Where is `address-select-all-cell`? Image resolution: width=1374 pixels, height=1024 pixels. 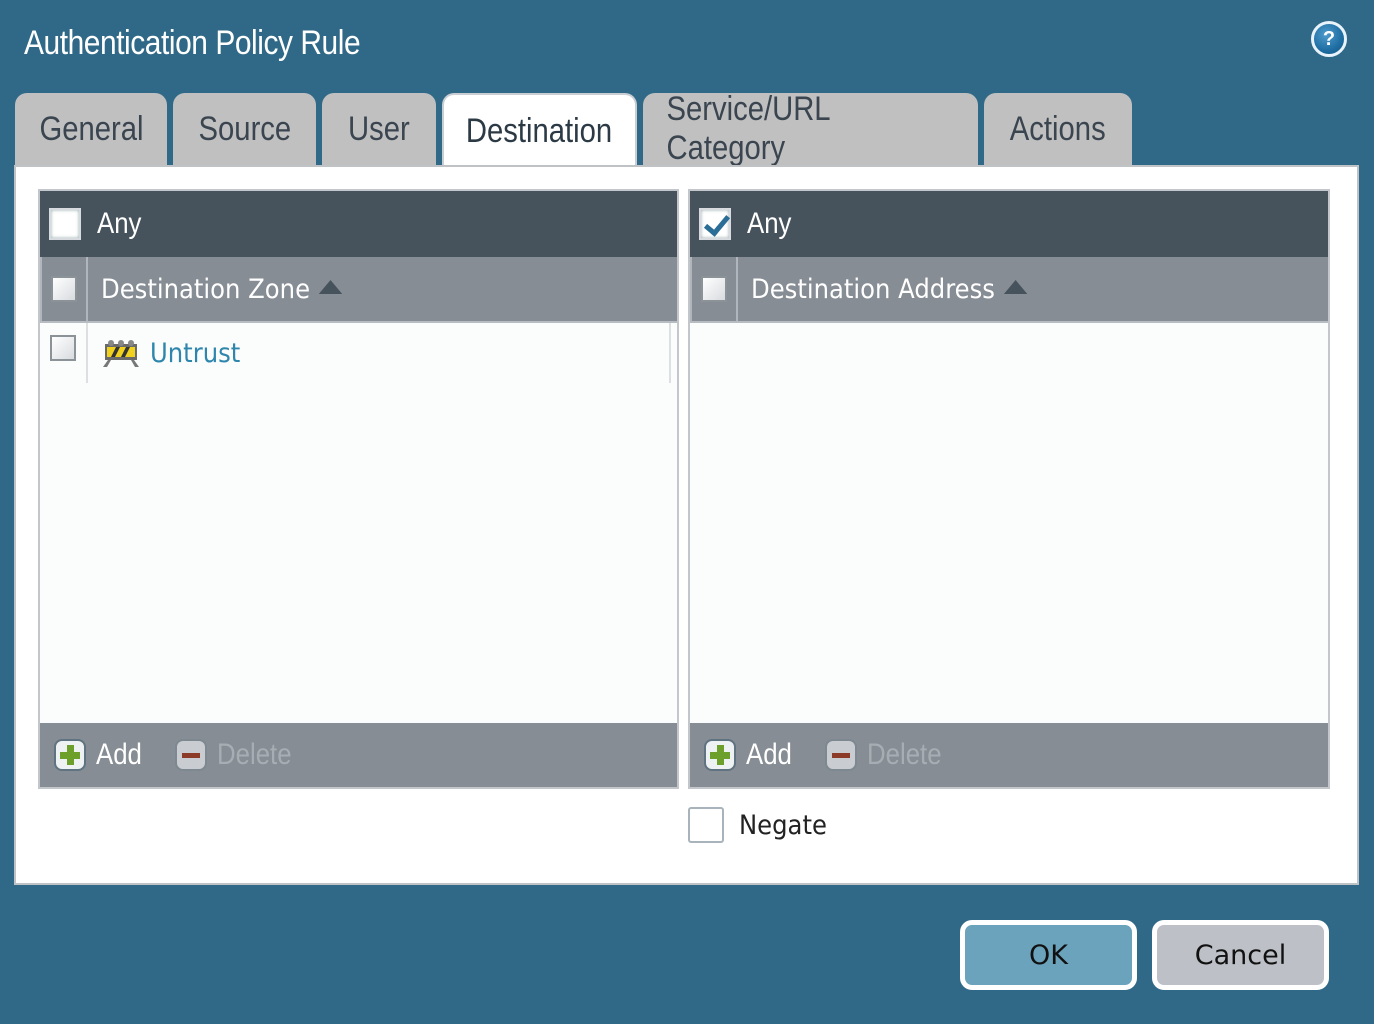 address-select-all-cell is located at coordinates (714, 289).